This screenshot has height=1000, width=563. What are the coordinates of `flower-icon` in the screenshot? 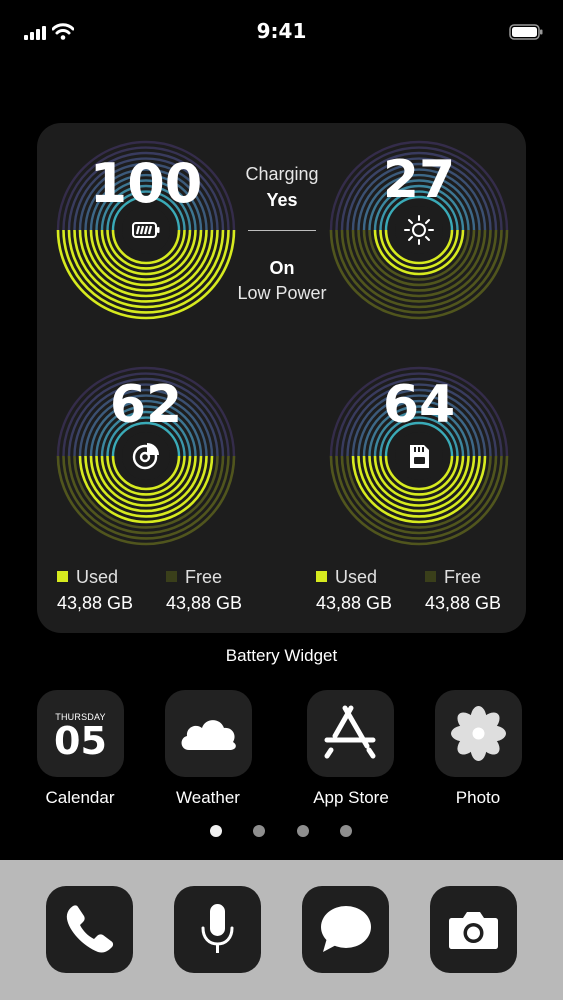 It's located at (478, 733).